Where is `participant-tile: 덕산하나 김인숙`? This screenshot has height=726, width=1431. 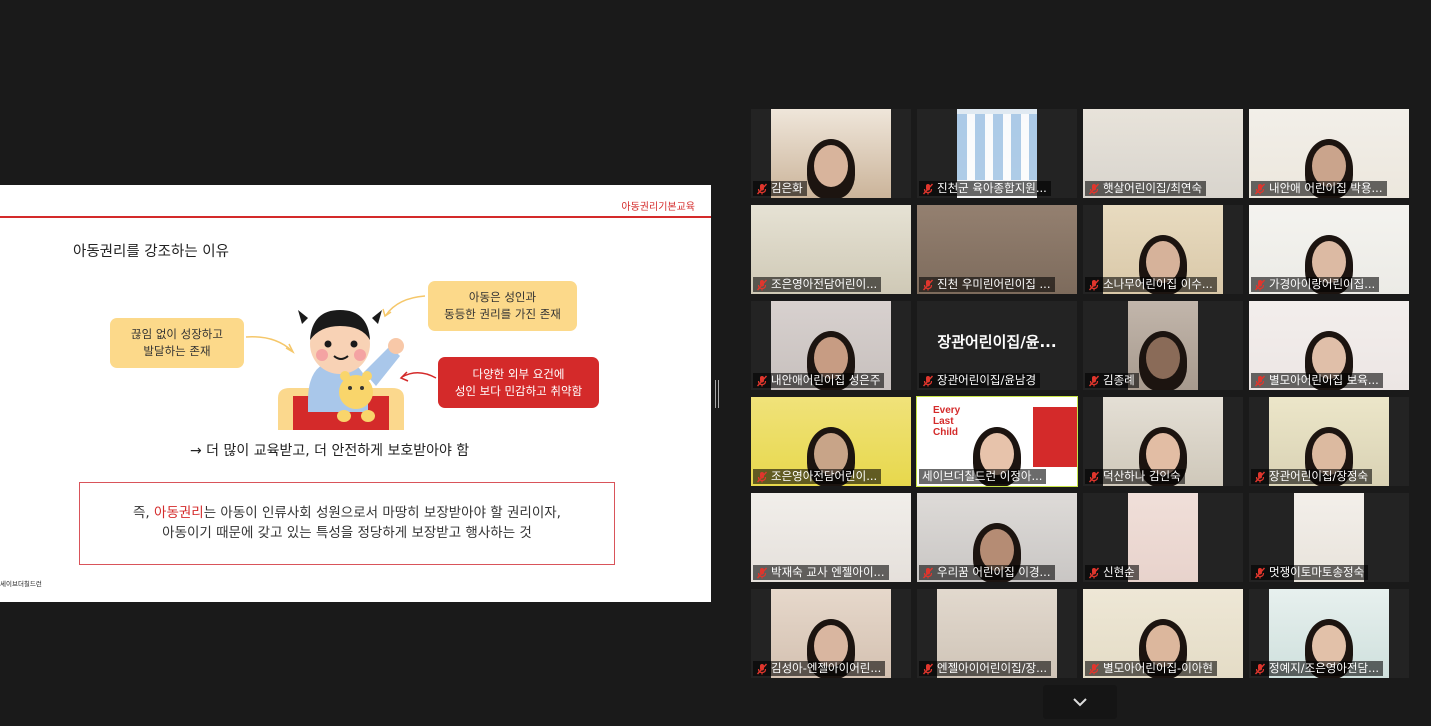
participant-tile: 덕산하나 김인숙 is located at coordinates (1163, 441).